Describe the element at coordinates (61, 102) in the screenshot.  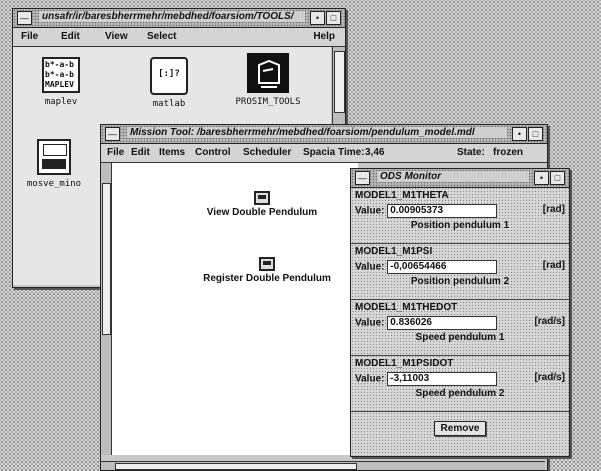
I see `maplev-label: maplev` at that location.